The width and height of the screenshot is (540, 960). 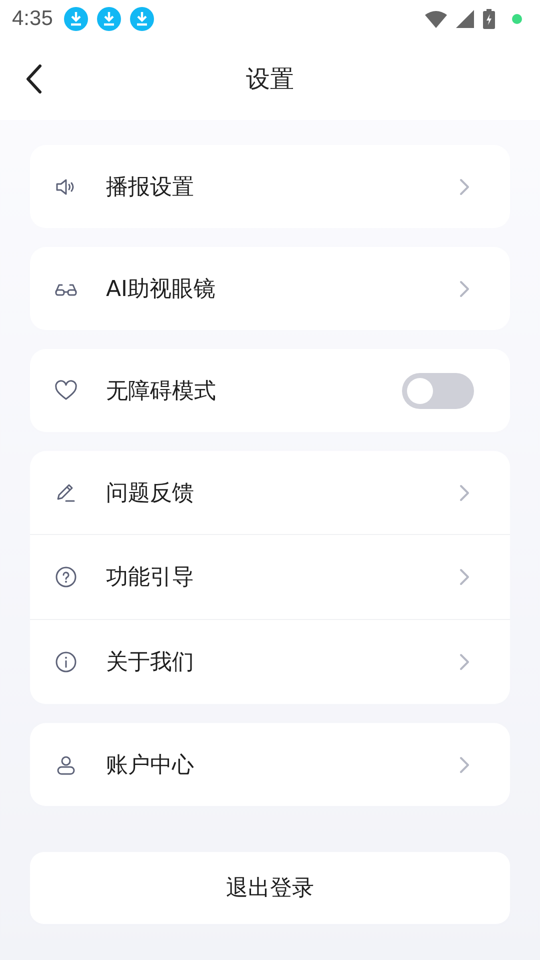 I want to click on settings-row: 关于我们, so click(x=270, y=661).